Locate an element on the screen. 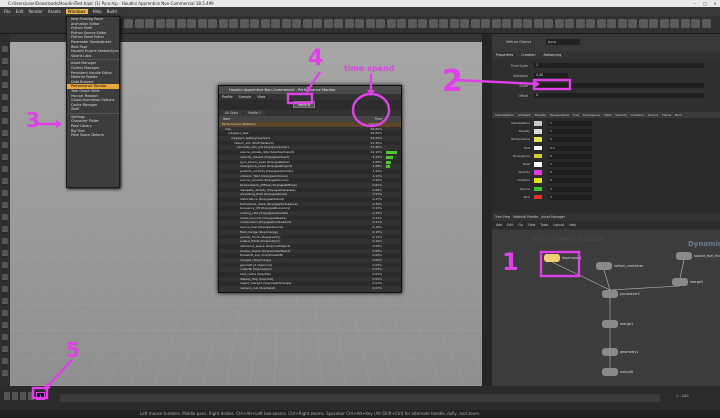 Image resolution: width=720 pixels, height=418 pixels. network-tab: Tree View is located at coordinates (502, 217).